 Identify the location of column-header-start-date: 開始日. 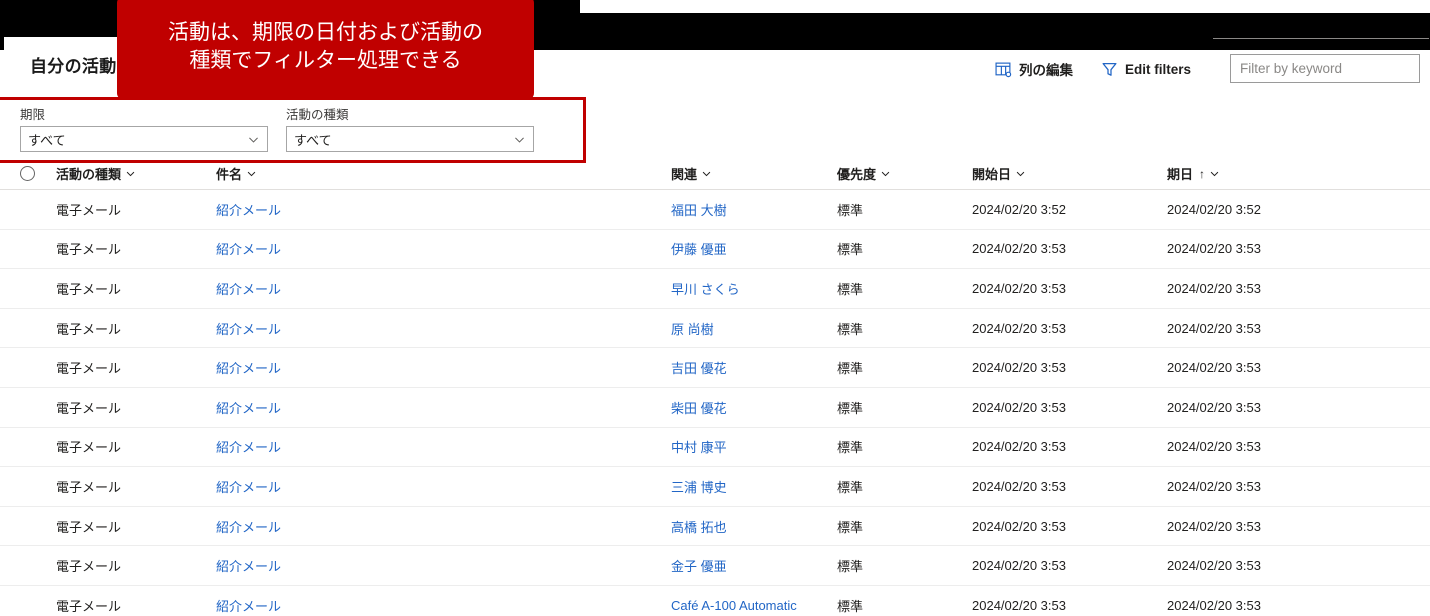
(1069, 173).